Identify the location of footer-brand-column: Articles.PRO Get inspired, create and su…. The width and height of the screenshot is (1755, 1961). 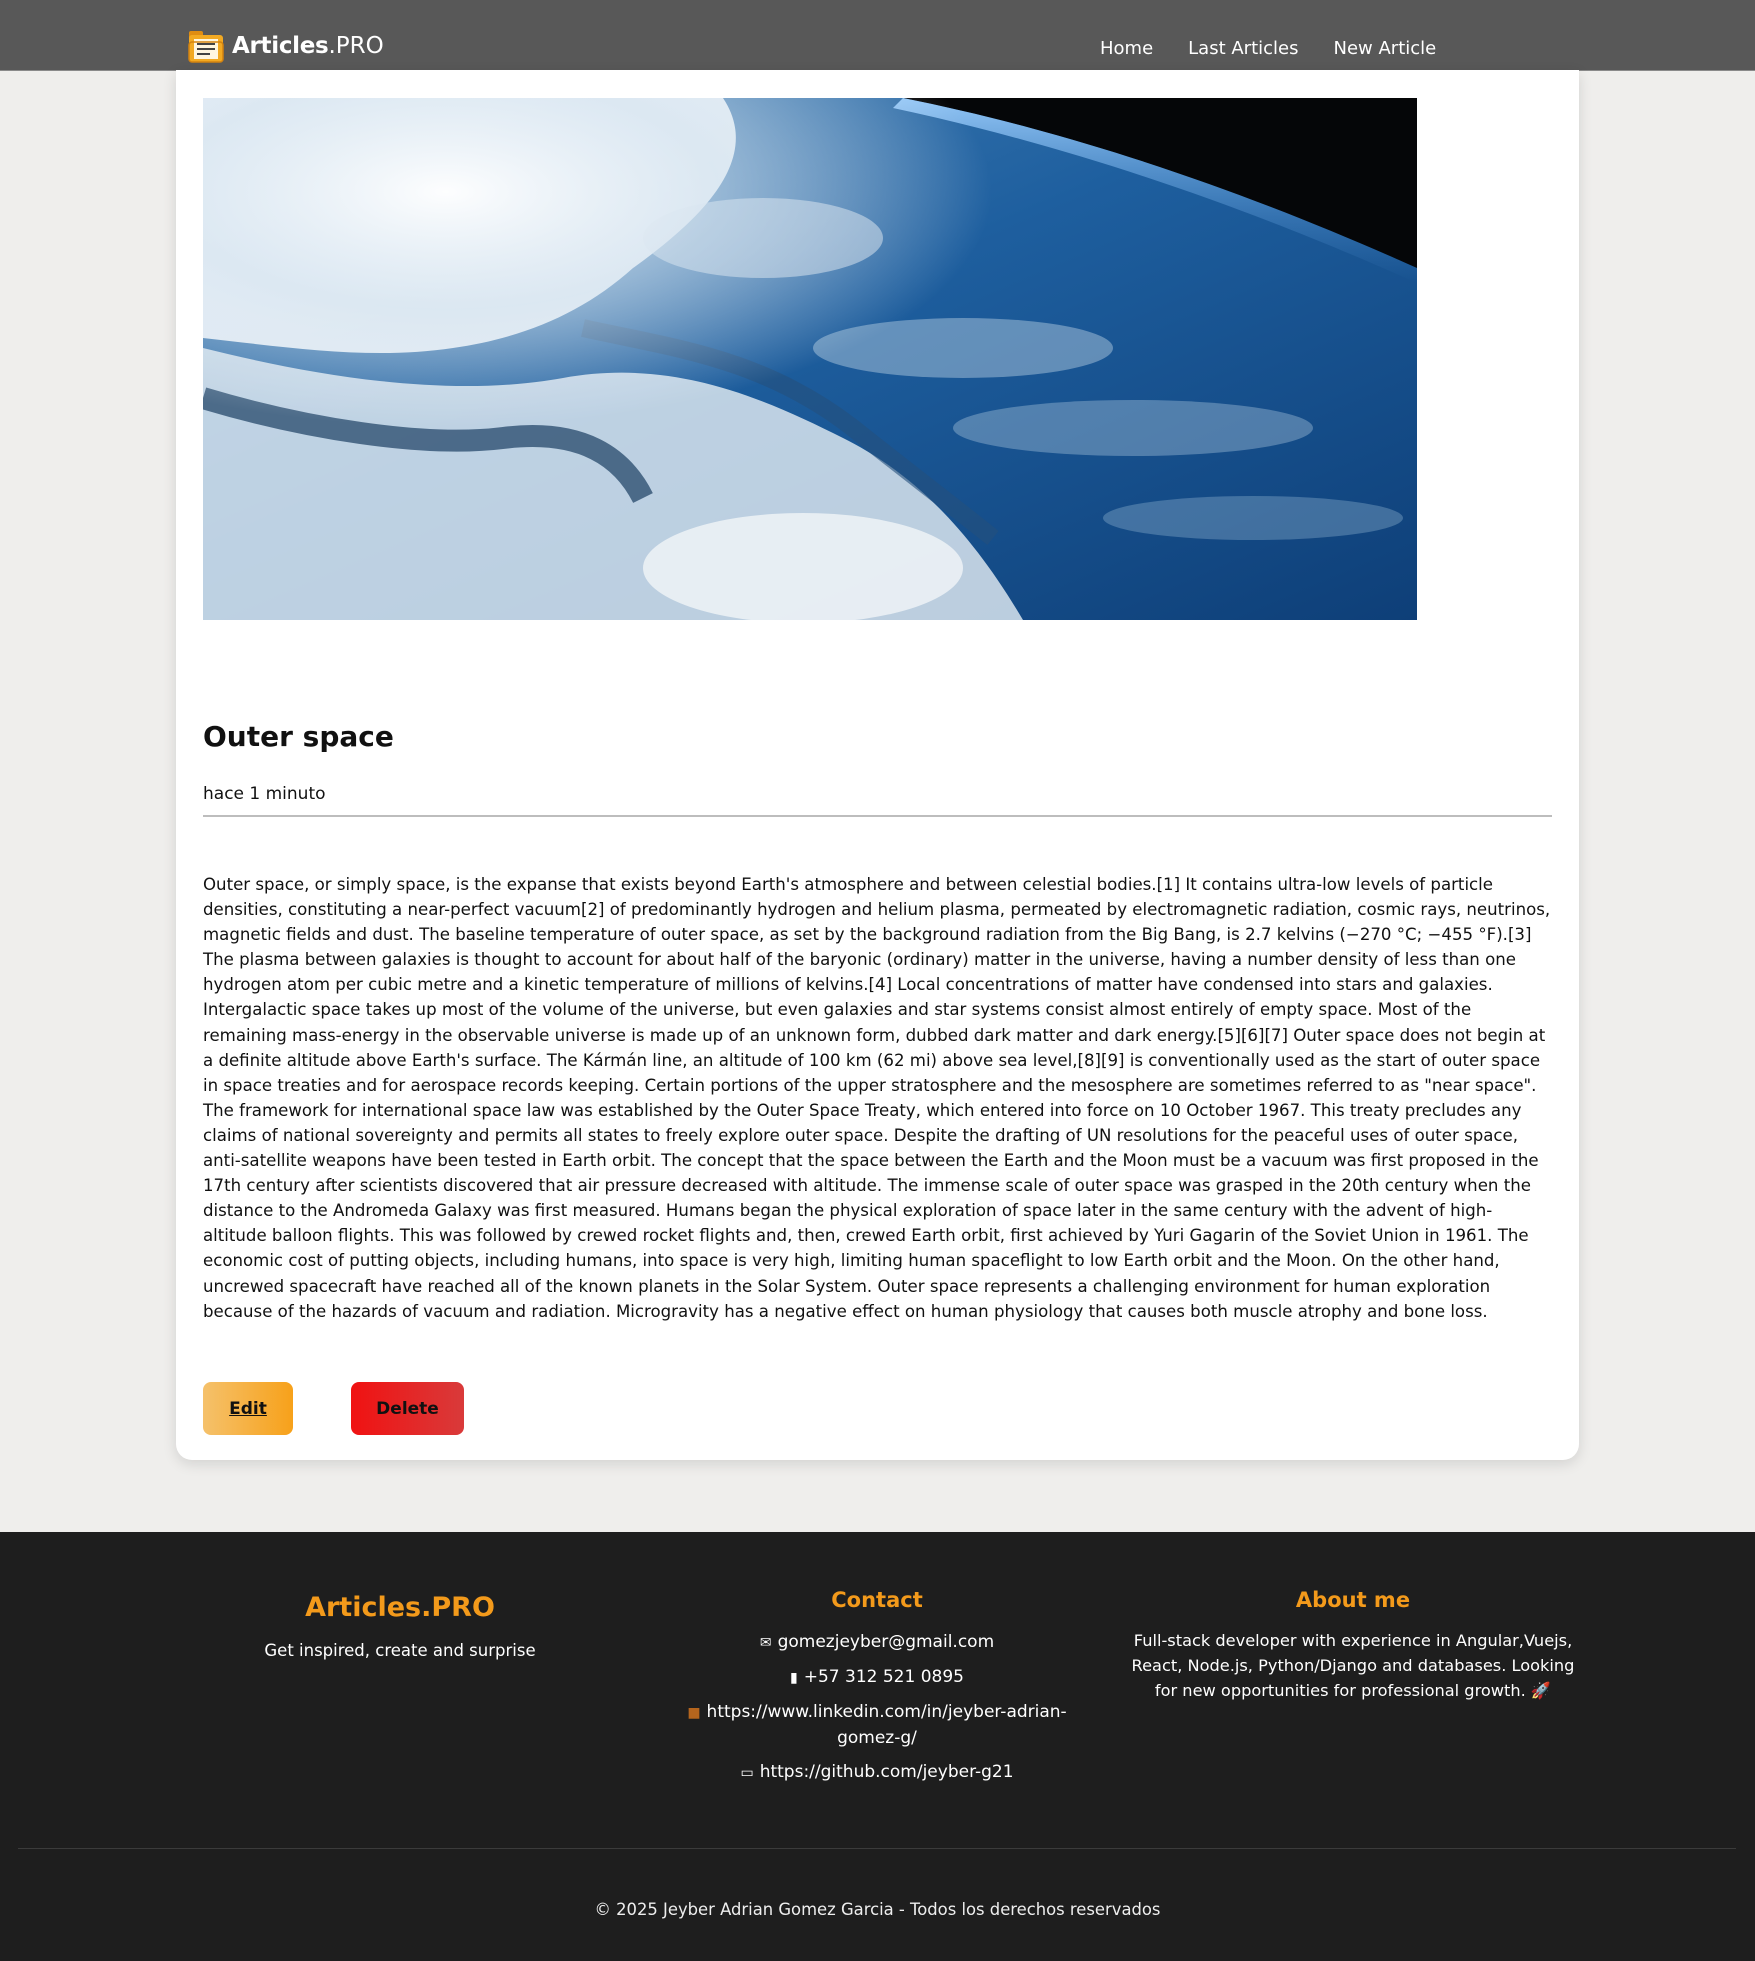
(400, 1626).